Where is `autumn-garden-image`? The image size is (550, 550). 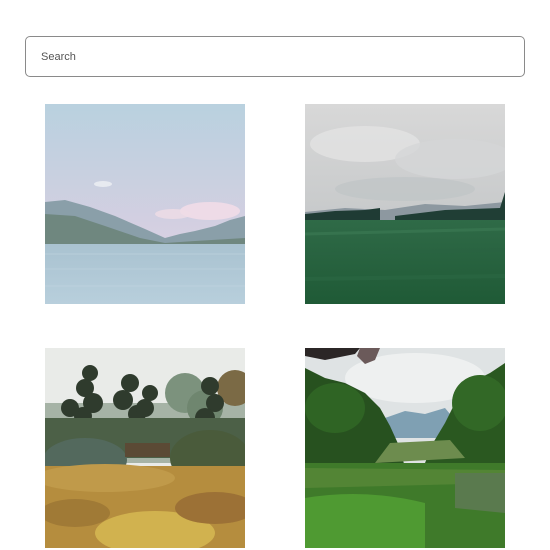
autumn-garden-image is located at coordinates (145, 448).